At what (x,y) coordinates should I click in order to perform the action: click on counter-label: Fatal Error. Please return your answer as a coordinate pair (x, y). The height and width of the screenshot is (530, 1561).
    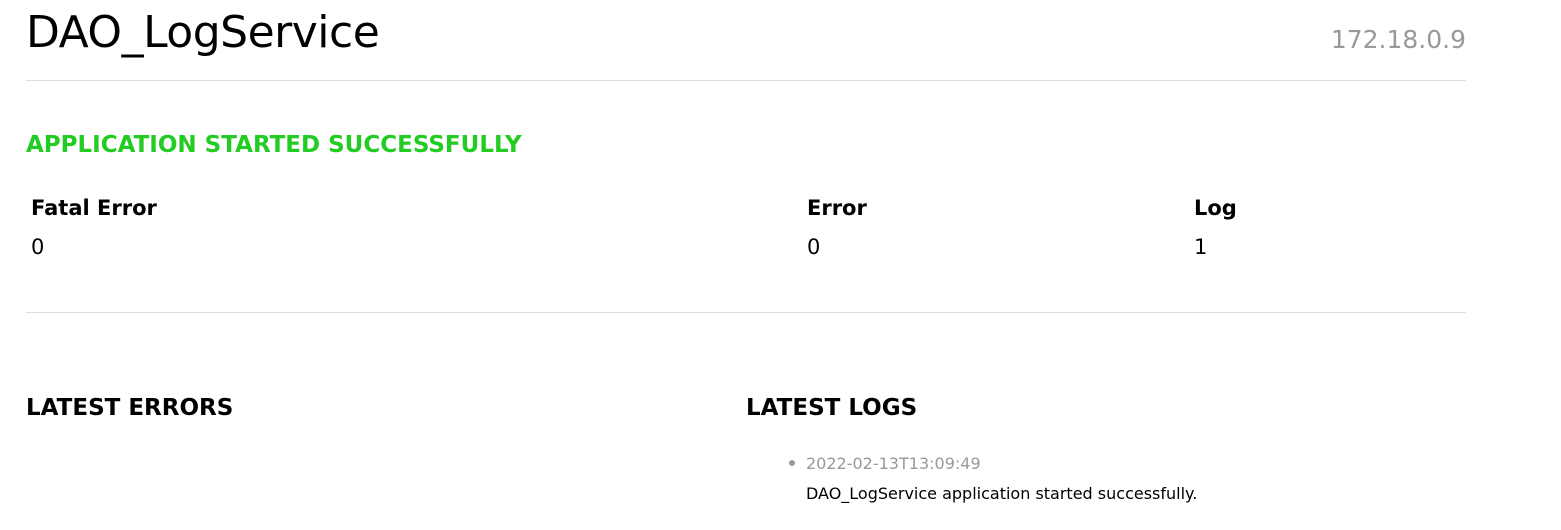
    Looking at the image, I should click on (94, 208).